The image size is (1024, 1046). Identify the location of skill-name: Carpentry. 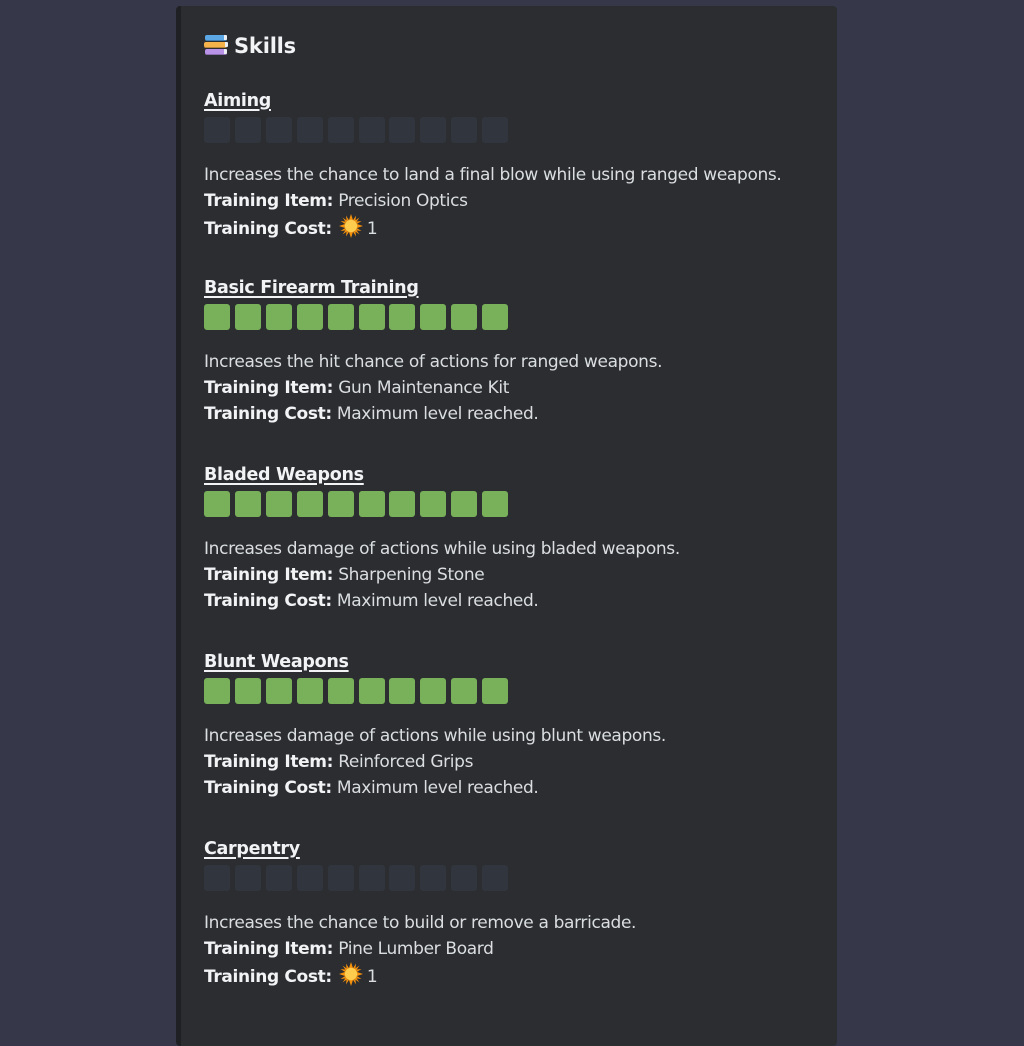
(252, 849).